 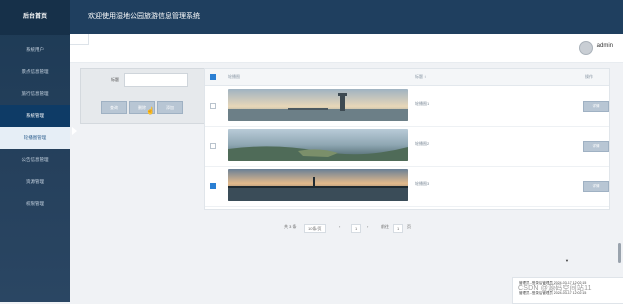 I want to click on table-row: 轮播图1 详情, so click(x=407, y=106).